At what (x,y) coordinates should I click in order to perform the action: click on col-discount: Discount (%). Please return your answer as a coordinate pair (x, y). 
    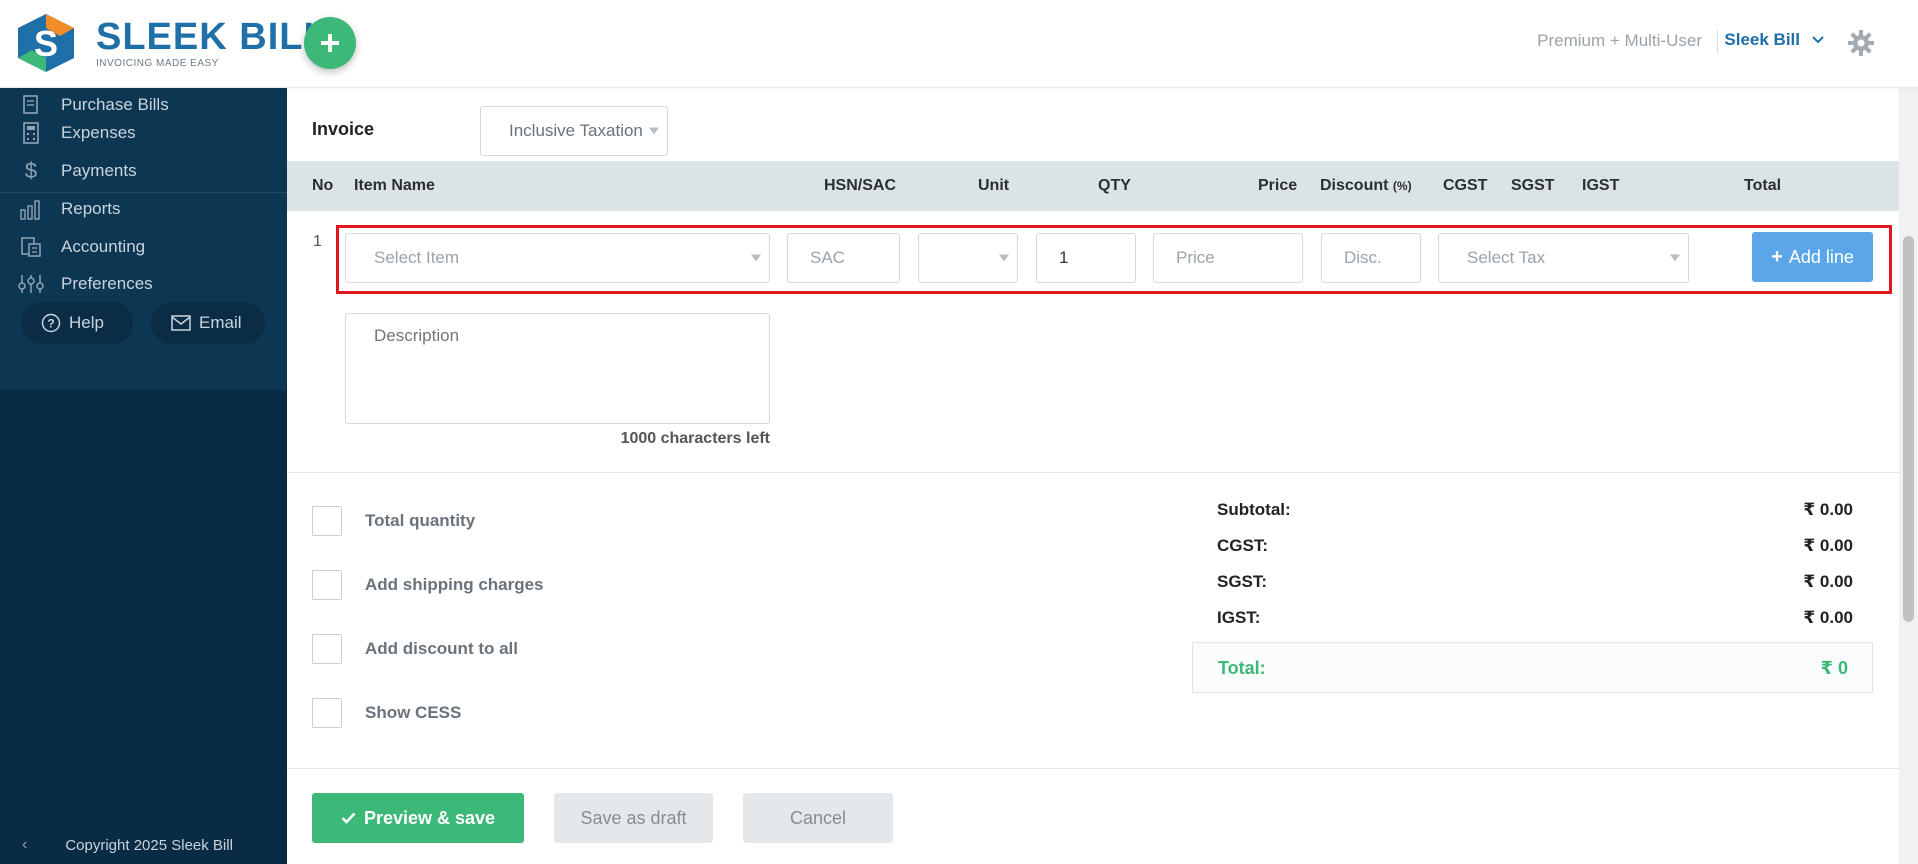
    Looking at the image, I should click on (1366, 186).